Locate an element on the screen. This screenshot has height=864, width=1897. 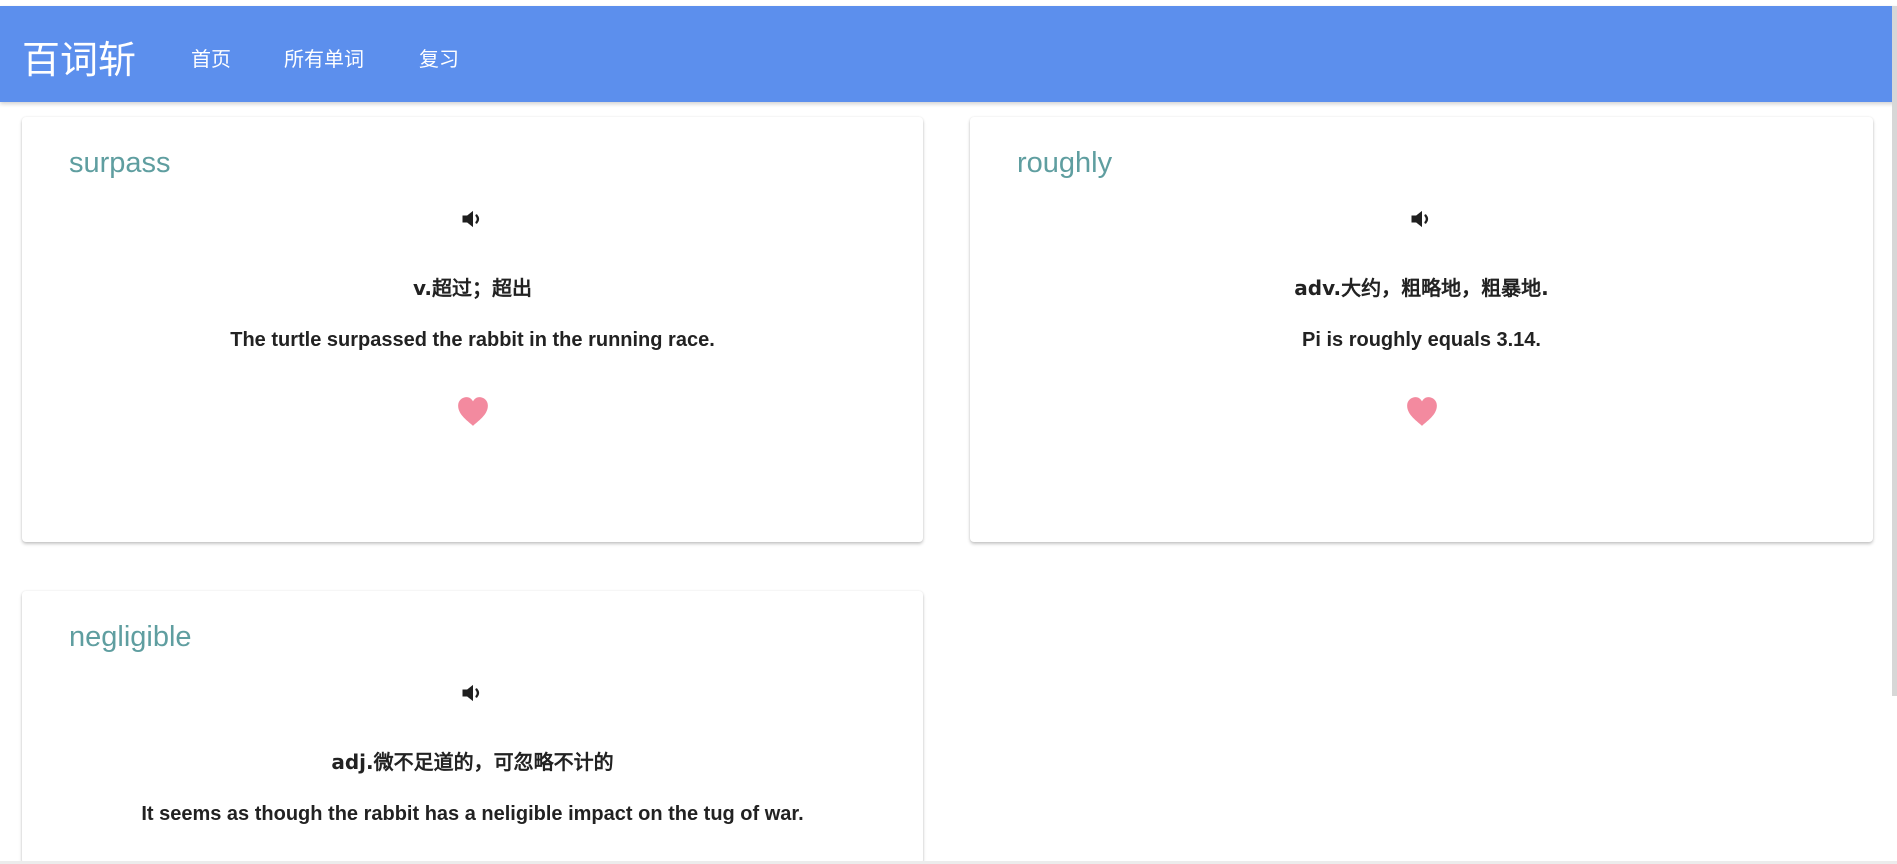
nav-home-link: 首页 is located at coordinates (211, 59).